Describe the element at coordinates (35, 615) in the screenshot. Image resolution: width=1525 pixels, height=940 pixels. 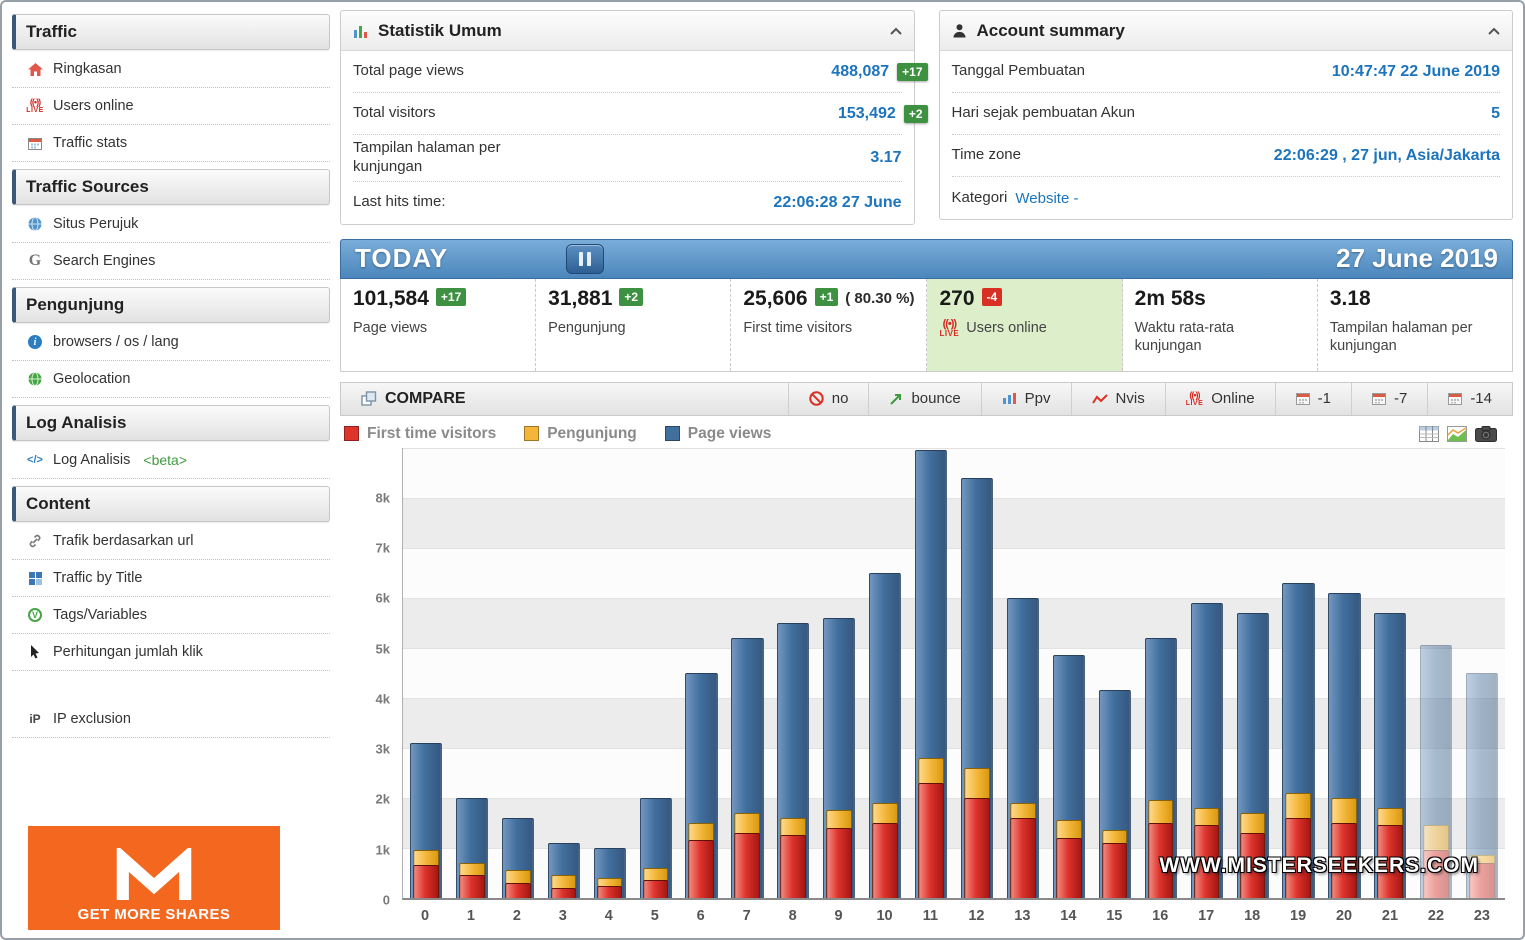
I see `tags-icon: V` at that location.